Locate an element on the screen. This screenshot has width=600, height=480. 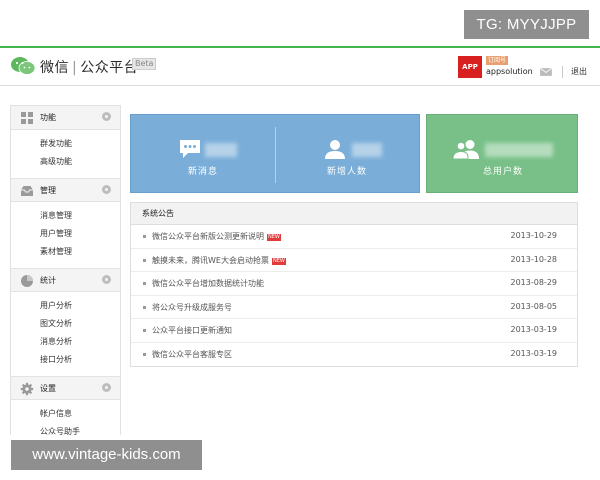
notice-row: 将公众号升级成服务号 2013-08-05 is located at coordinates (354, 307).